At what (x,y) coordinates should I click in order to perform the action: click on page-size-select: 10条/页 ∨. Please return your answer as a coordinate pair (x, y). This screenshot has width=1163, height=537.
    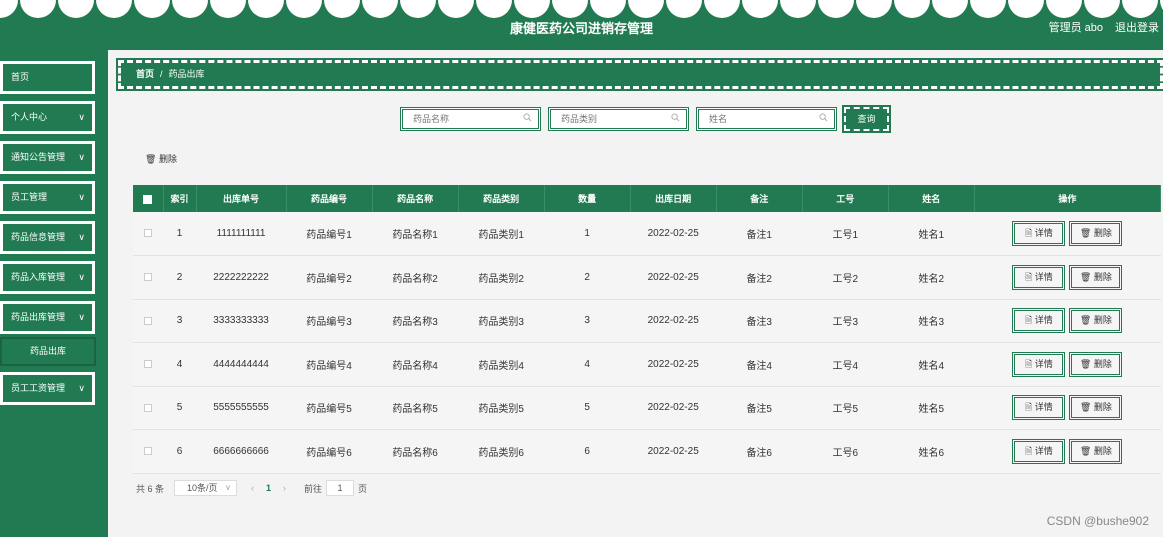
    Looking at the image, I should click on (206, 488).